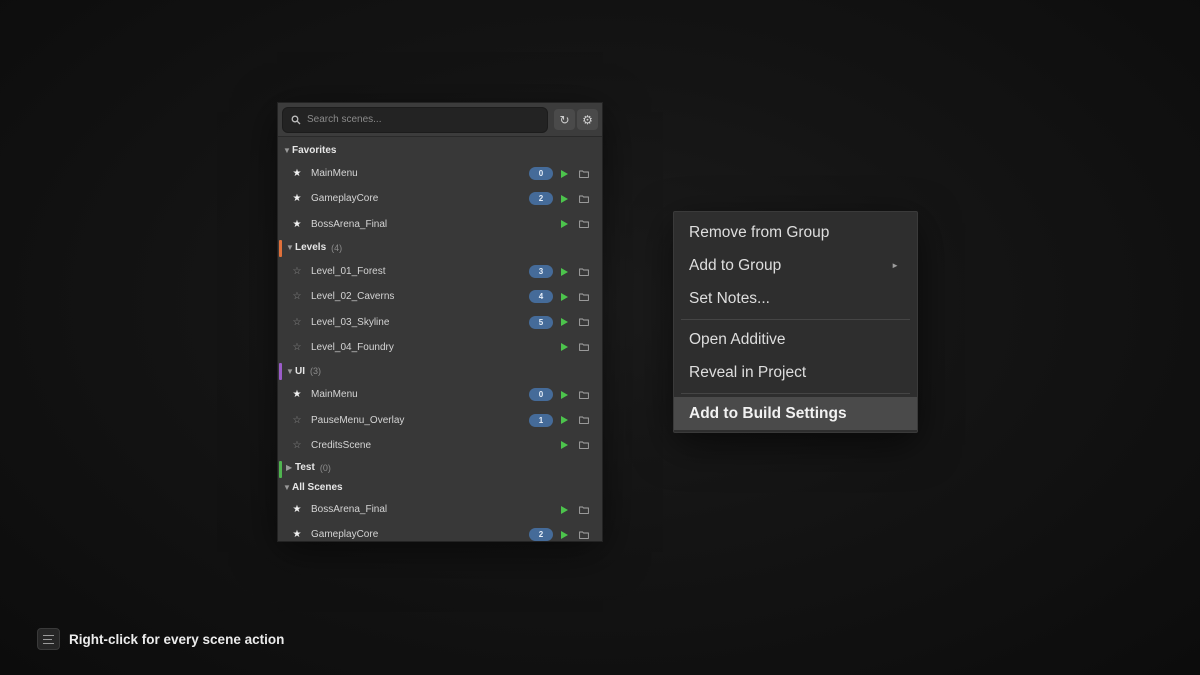 Image resolution: width=1200 pixels, height=675 pixels. What do you see at coordinates (541, 534) in the screenshot?
I see `build-index-badge: 2` at bounding box center [541, 534].